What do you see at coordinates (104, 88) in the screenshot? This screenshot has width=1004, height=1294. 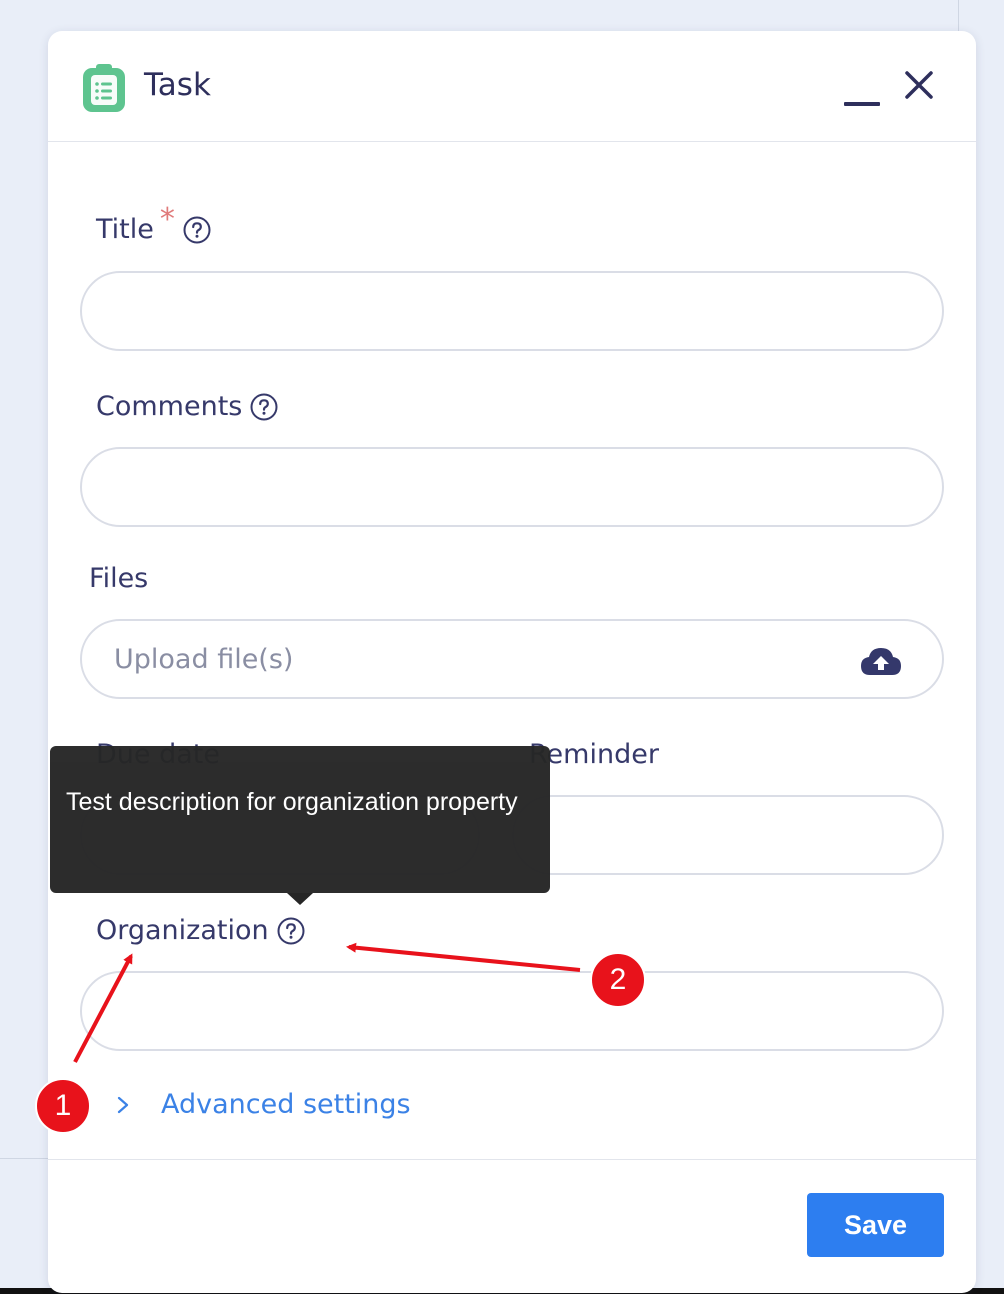 I see `clipboard-icon` at bounding box center [104, 88].